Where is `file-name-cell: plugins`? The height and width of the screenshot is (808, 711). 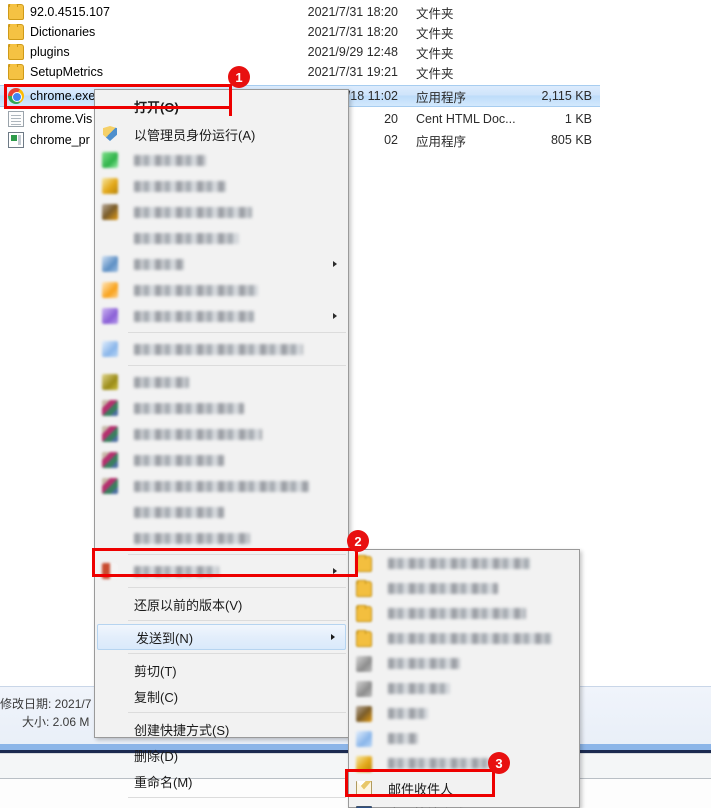
file-name-cell: plugins is located at coordinates (140, 52).